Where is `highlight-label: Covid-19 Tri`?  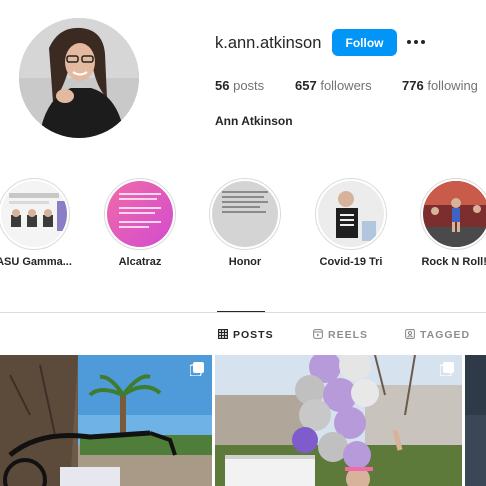 highlight-label: Covid-19 Tri is located at coordinates (351, 262).